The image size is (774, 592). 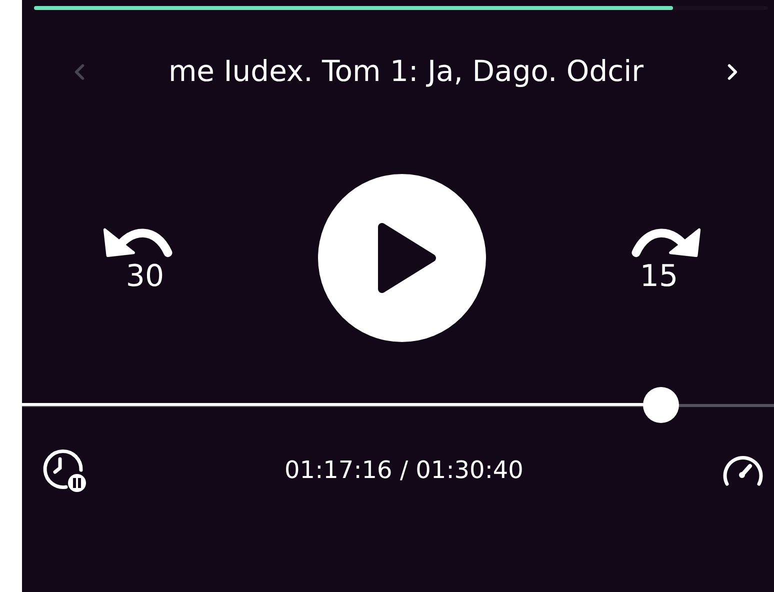 What do you see at coordinates (659, 258) in the screenshot?
I see `forward-button: 15` at bounding box center [659, 258].